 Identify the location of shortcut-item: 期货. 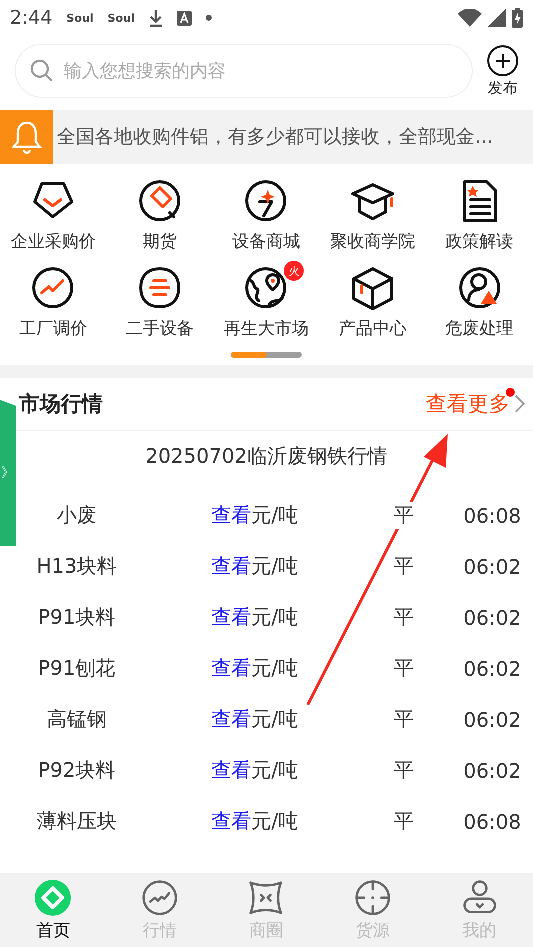
(160, 215).